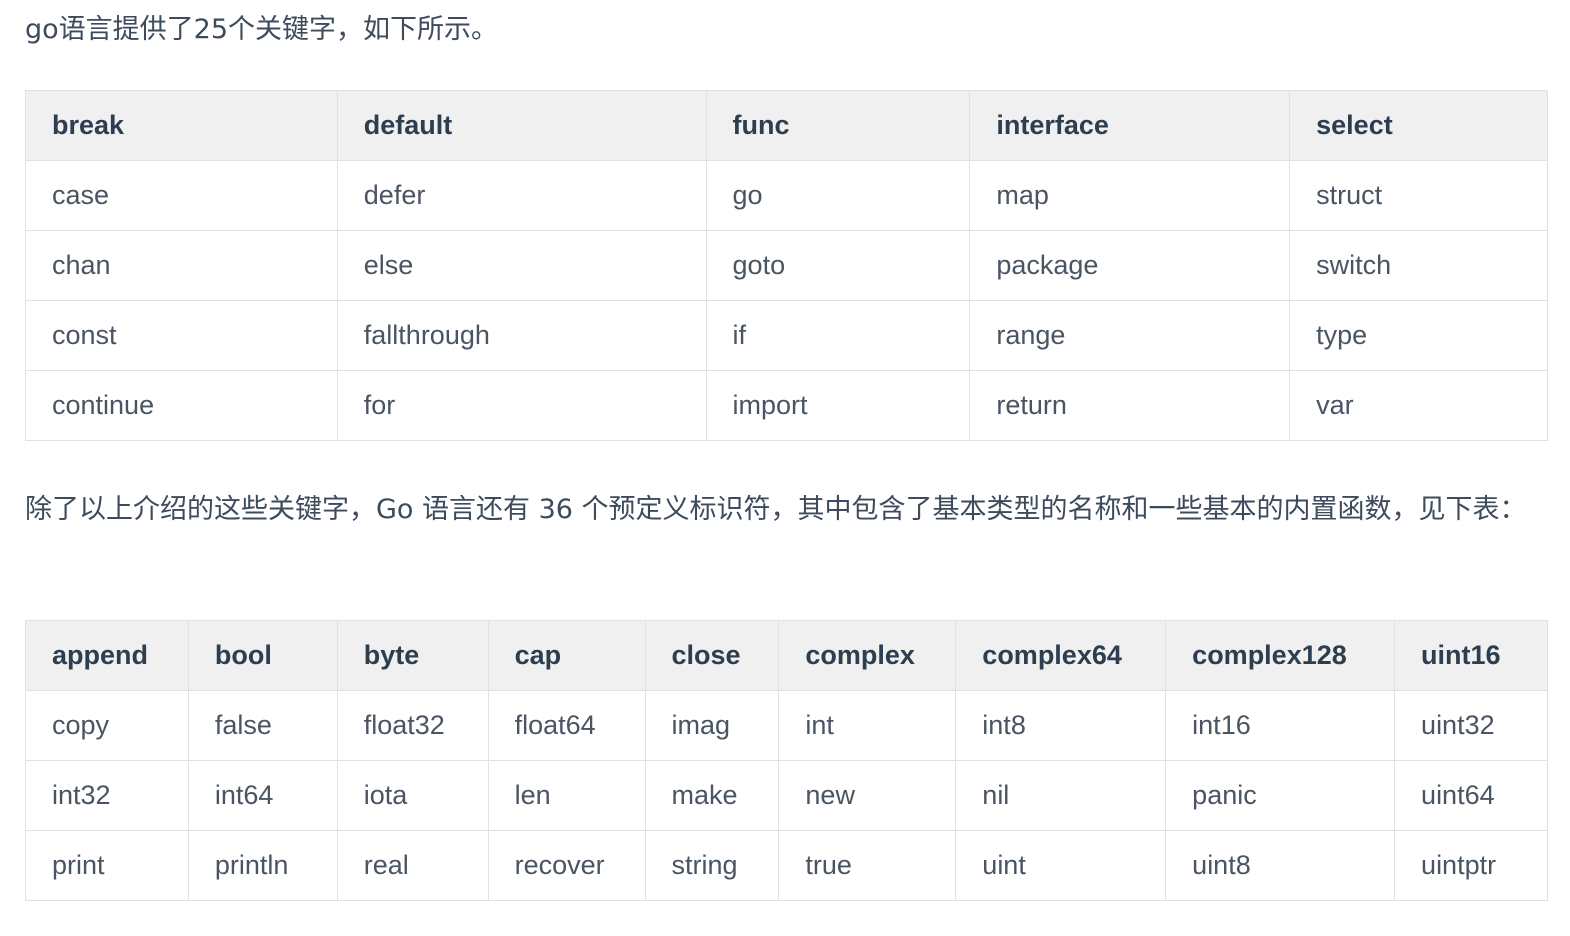 The image size is (1570, 936). I want to click on table-cell: import, so click(838, 405).